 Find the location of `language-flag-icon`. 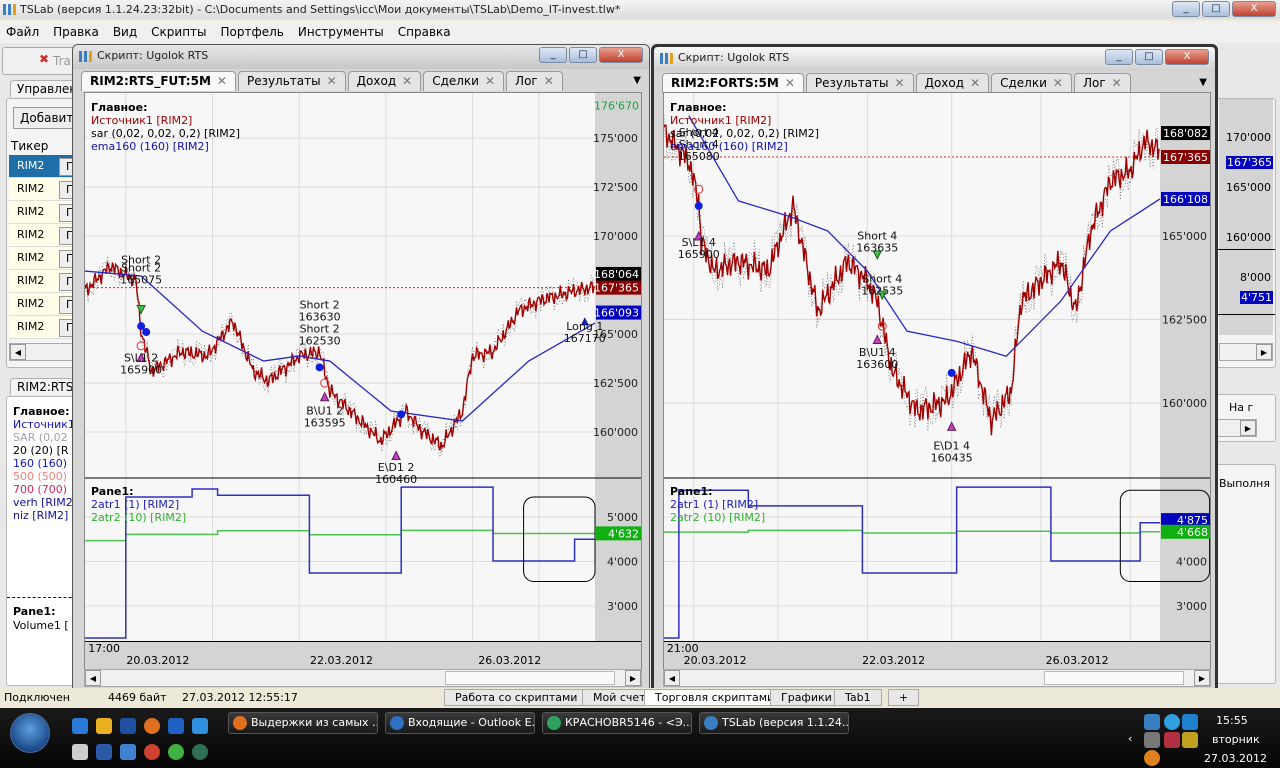

language-flag-icon is located at coordinates (1172, 740).